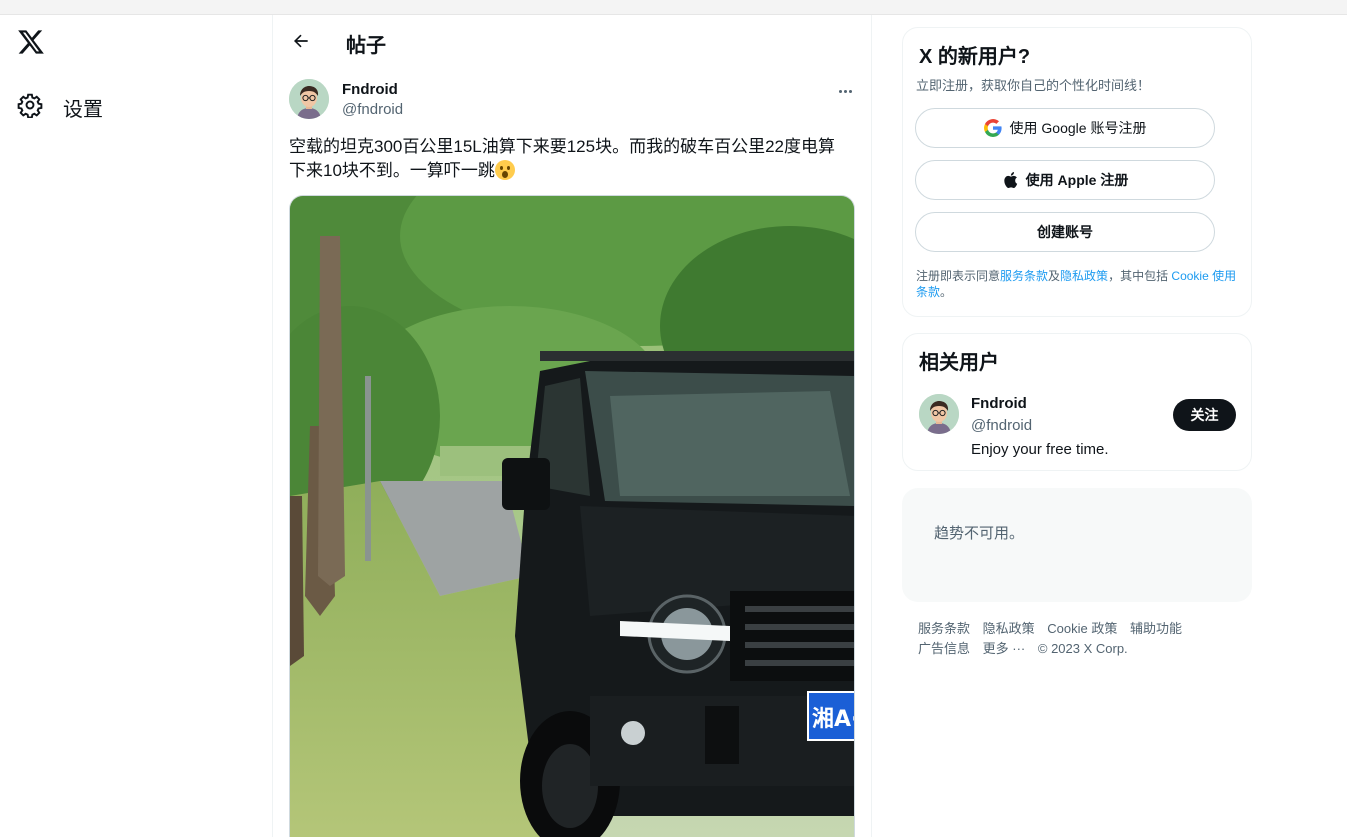  What do you see at coordinates (370, 89) in the screenshot?
I see `author-name: Fndroid` at bounding box center [370, 89].